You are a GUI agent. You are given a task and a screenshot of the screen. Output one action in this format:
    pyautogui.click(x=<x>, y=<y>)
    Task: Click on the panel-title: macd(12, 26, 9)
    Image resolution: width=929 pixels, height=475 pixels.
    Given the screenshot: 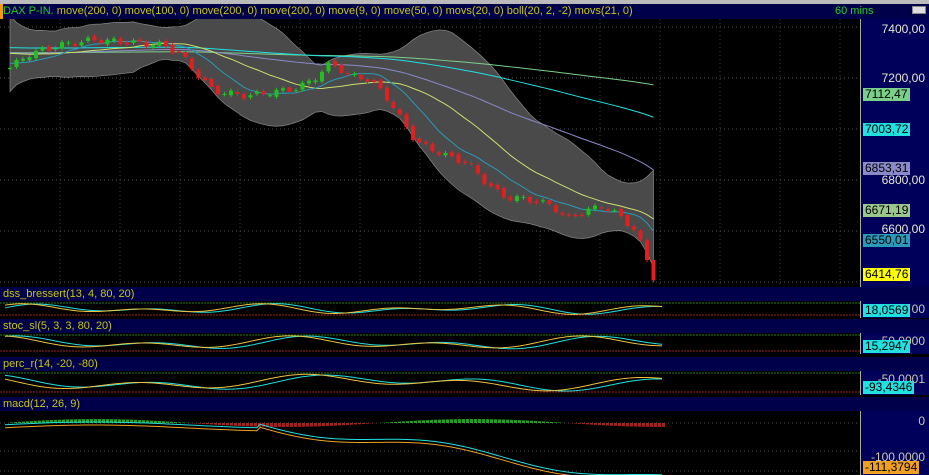 What is the action you would take?
    pyautogui.click(x=42, y=404)
    